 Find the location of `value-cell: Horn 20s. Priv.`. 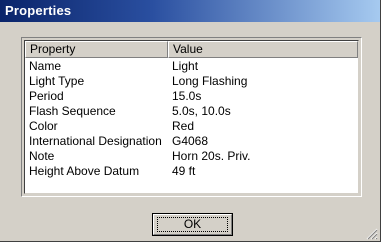

value-cell: Horn 20s. Priv. is located at coordinates (211, 156).